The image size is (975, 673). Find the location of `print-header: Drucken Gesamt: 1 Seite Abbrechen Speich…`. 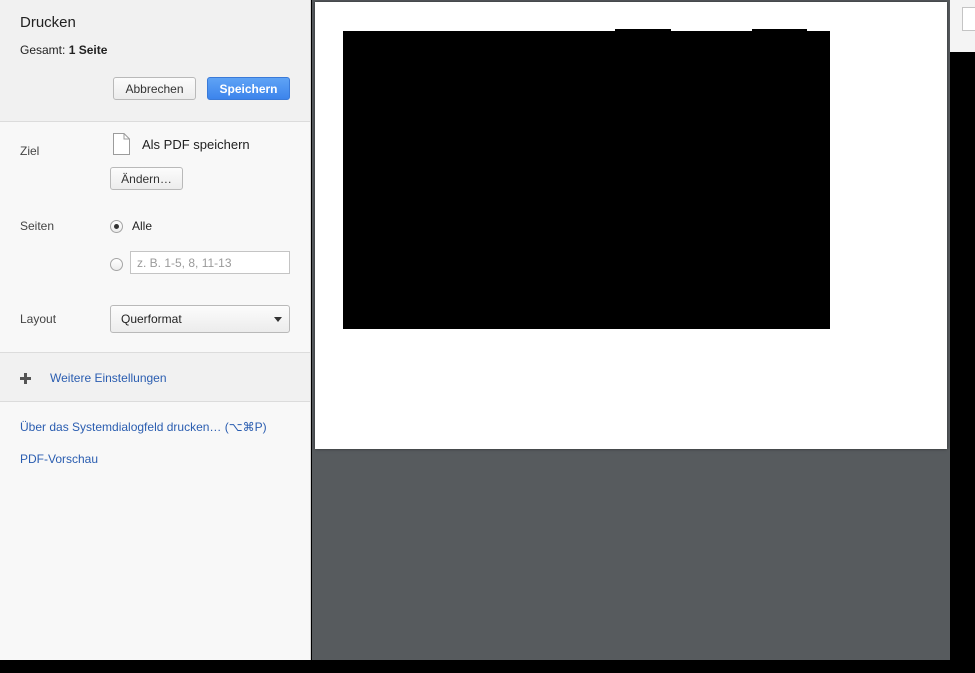

print-header: Drucken Gesamt: 1 Seite Abbrechen Speich… is located at coordinates (155, 61).